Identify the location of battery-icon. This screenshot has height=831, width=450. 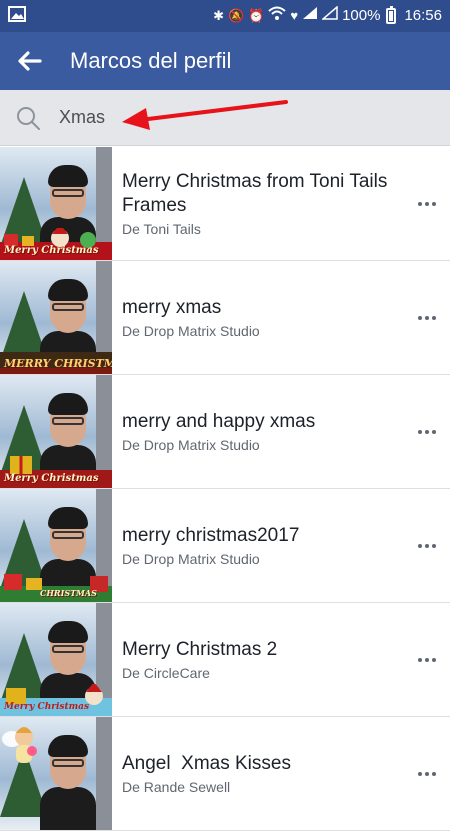
(391, 14).